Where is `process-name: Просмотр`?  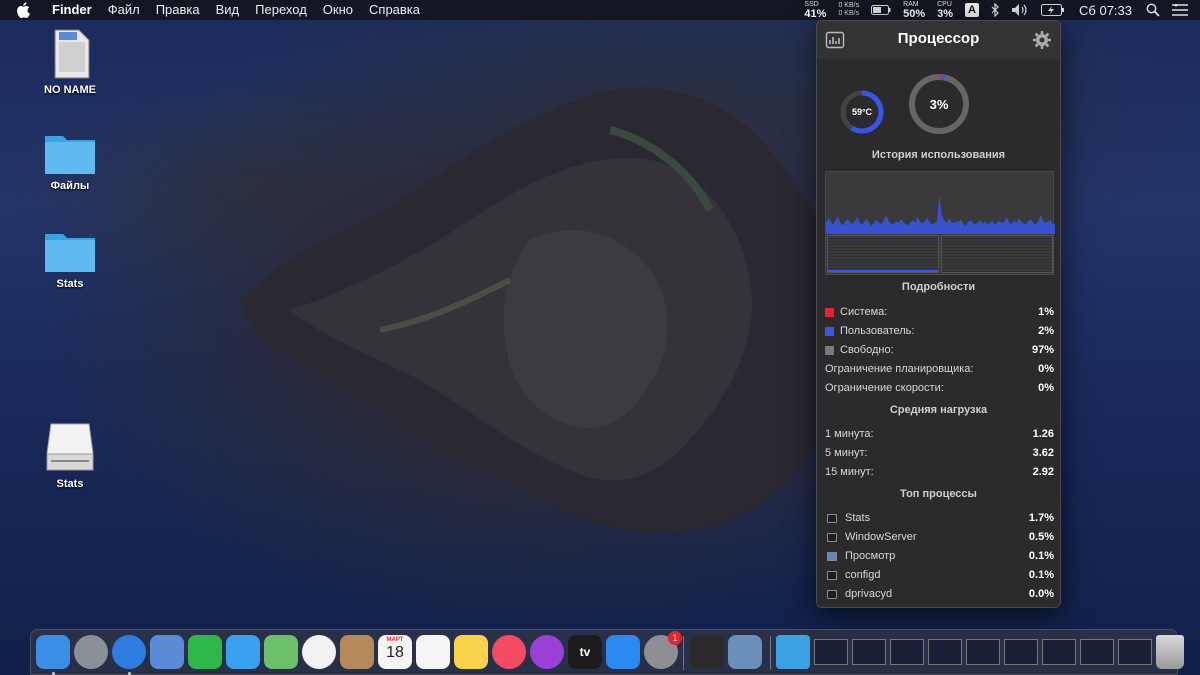 process-name: Просмотр is located at coordinates (870, 556).